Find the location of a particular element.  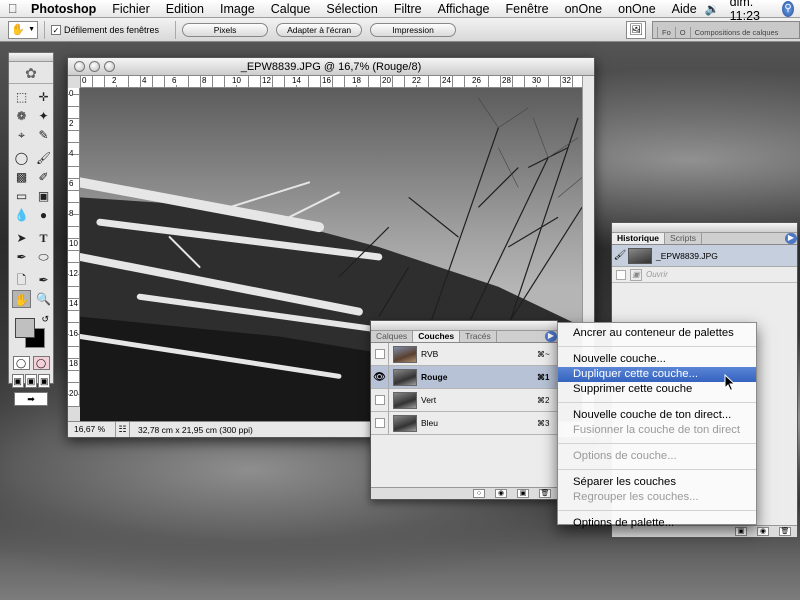

history-brush-source-icon: 🖌 is located at coordinates (620, 255).